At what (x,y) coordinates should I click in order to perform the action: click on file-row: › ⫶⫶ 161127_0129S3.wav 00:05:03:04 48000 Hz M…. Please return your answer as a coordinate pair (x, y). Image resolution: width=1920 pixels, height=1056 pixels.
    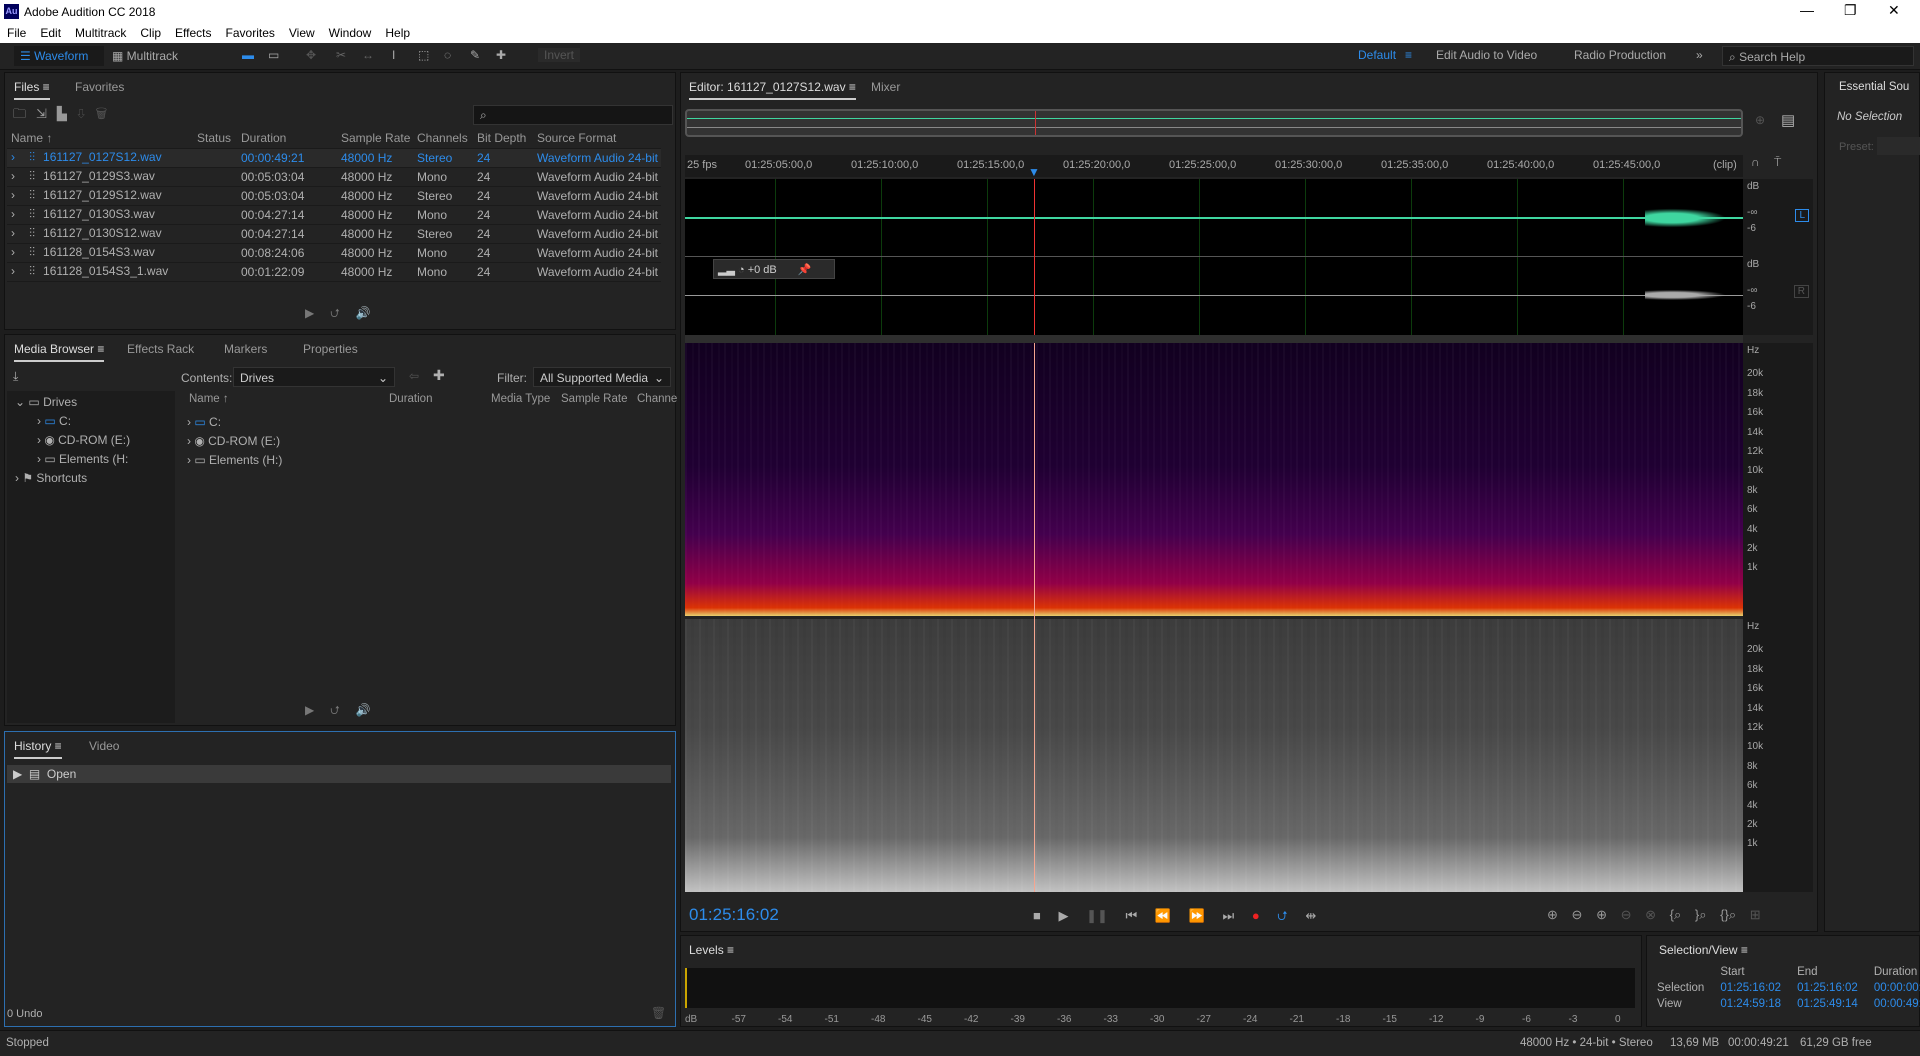
    Looking at the image, I should click on (334, 177).